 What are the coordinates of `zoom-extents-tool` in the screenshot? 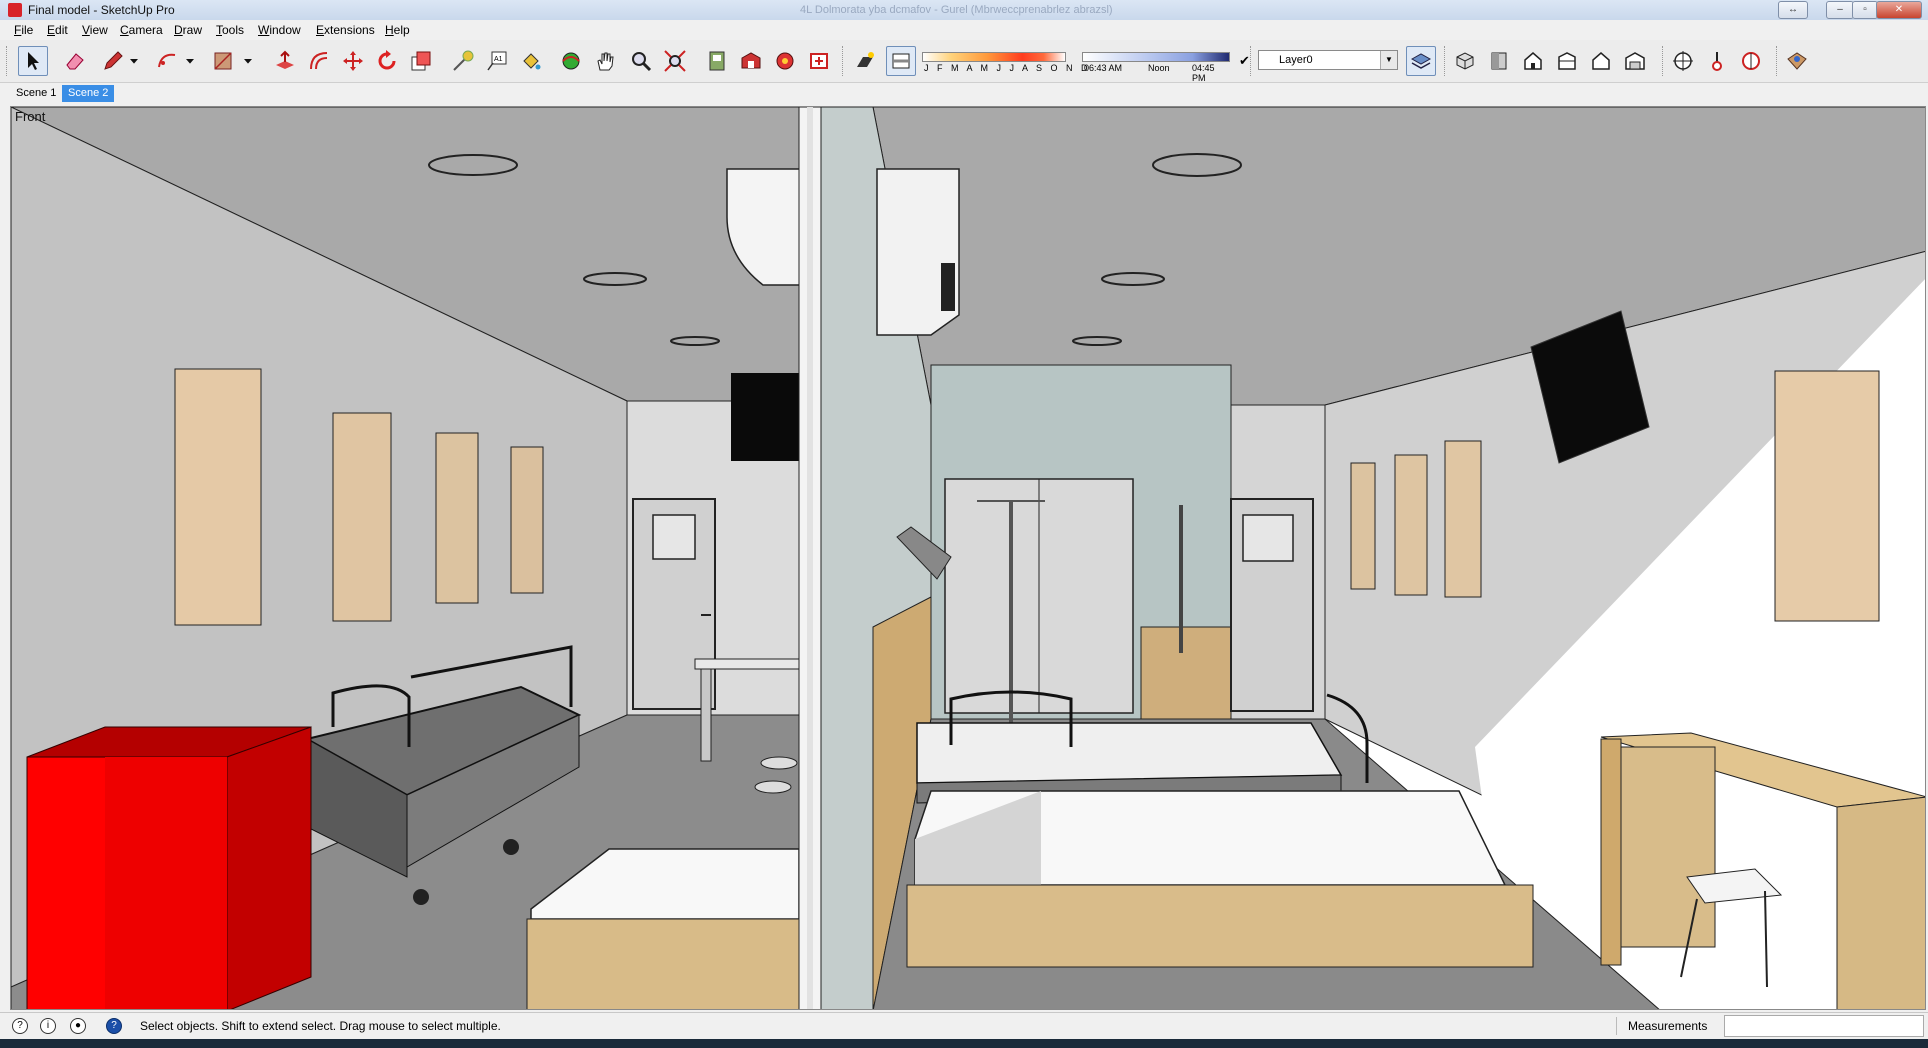 It's located at (675, 61).